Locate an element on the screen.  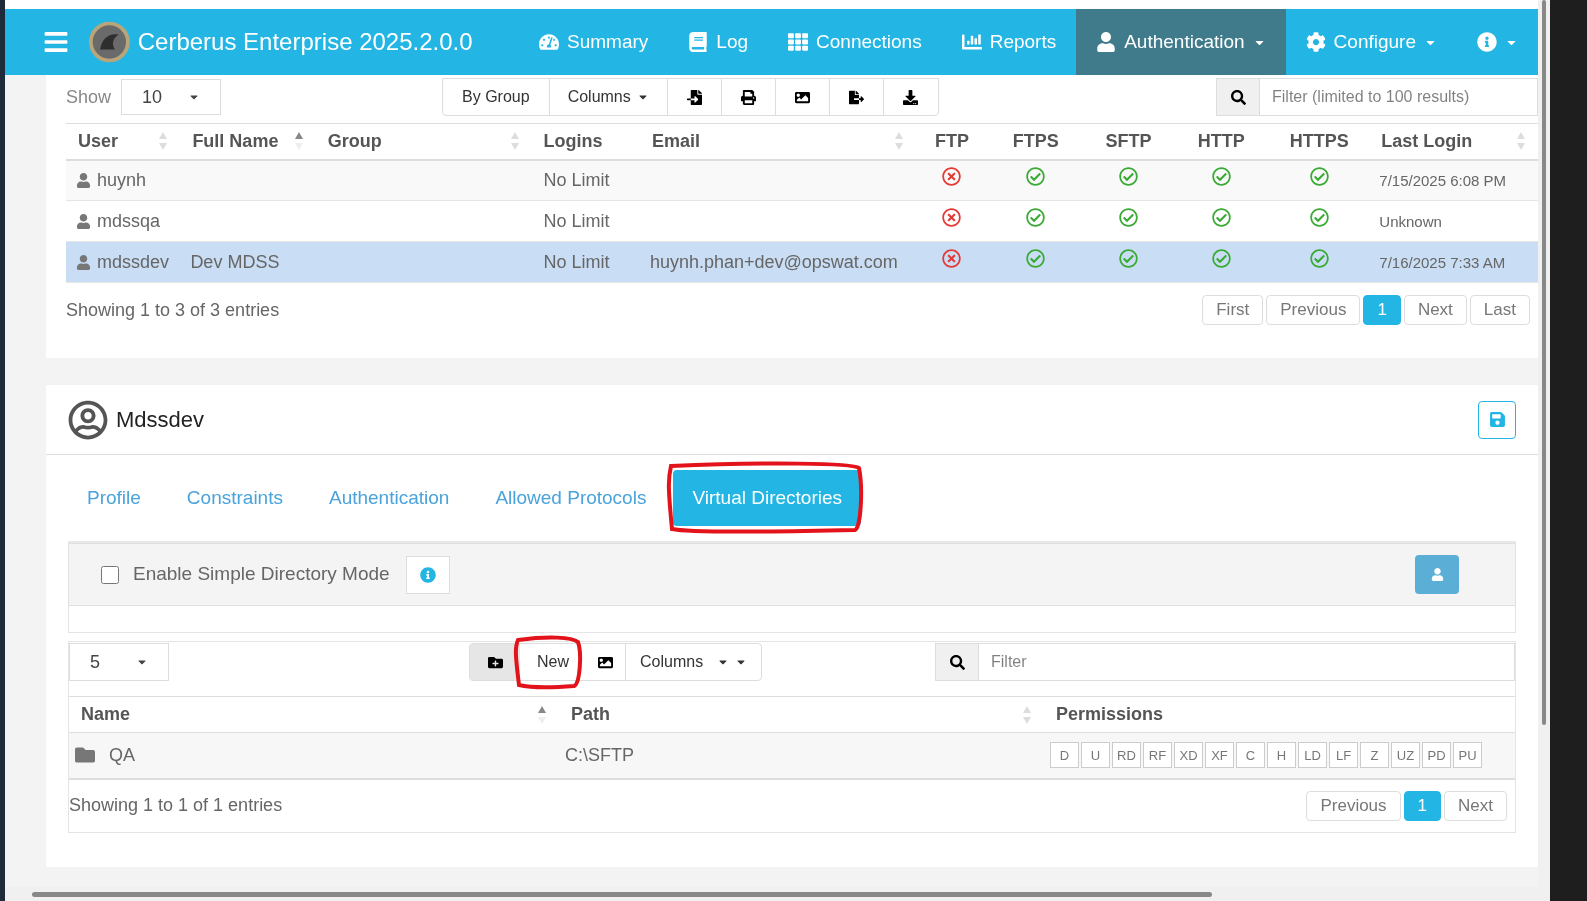
logo-icon is located at coordinates (109, 42).